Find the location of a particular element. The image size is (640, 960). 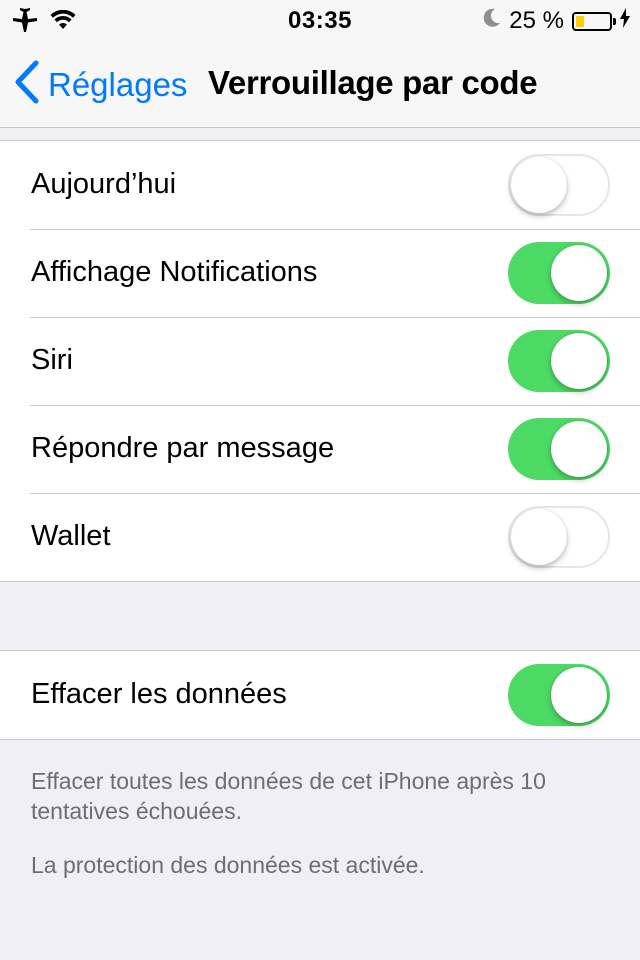

charging-bolt-icon is located at coordinates (625, 21).